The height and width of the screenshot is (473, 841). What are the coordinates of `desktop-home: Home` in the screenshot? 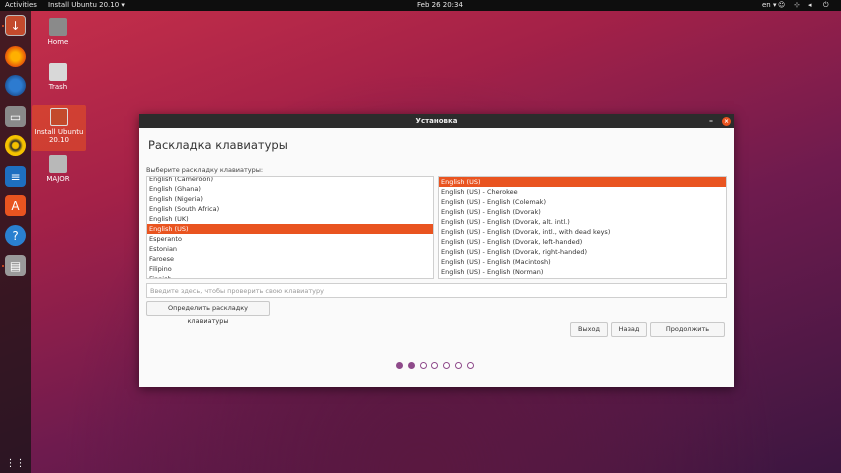 It's located at (58, 32).